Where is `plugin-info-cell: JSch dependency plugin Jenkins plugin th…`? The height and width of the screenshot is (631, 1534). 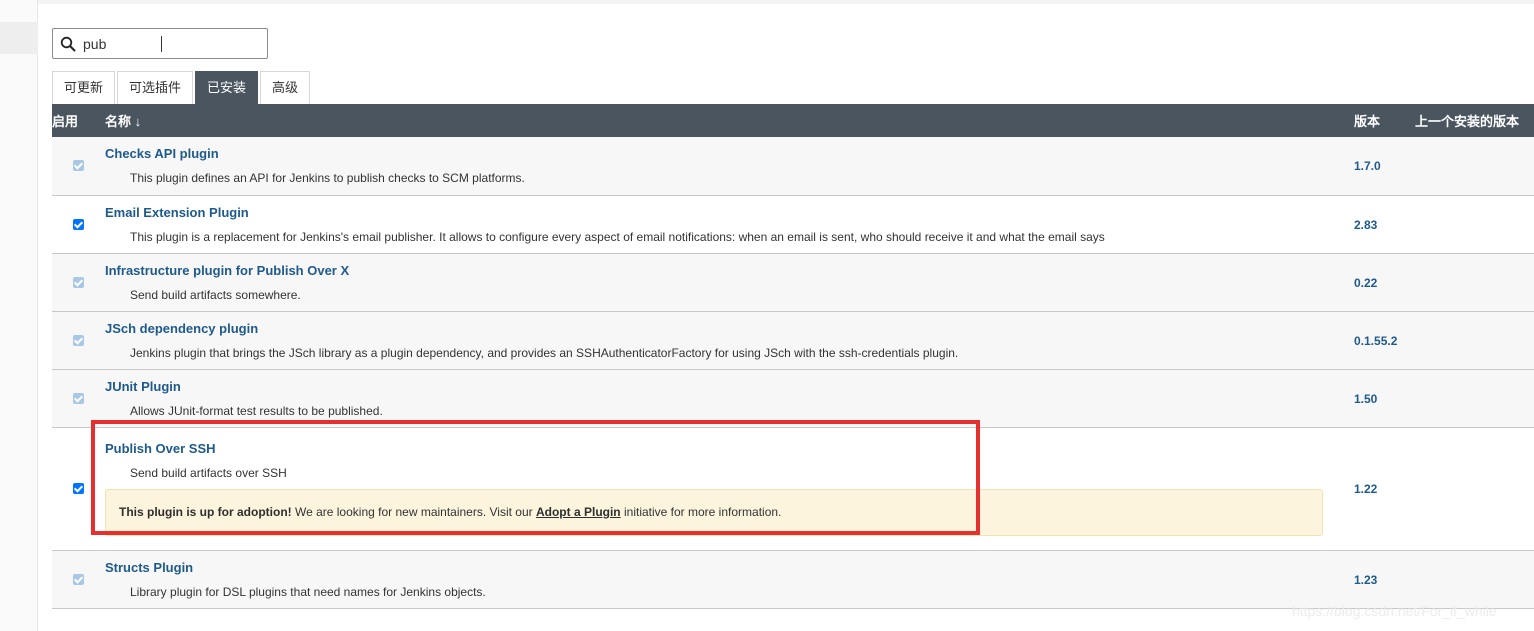 plugin-info-cell: JSch dependency plugin Jenkins plugin th… is located at coordinates (729, 340).